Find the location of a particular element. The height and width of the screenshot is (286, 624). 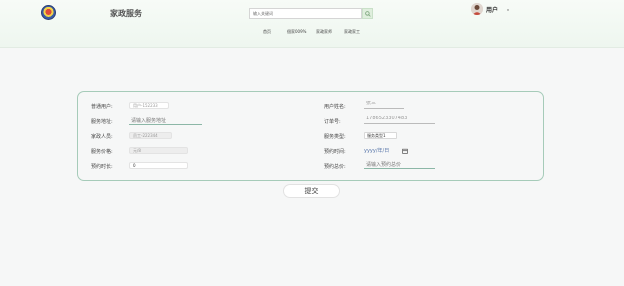

order-number-field: 1786523307483 is located at coordinates (399, 120).